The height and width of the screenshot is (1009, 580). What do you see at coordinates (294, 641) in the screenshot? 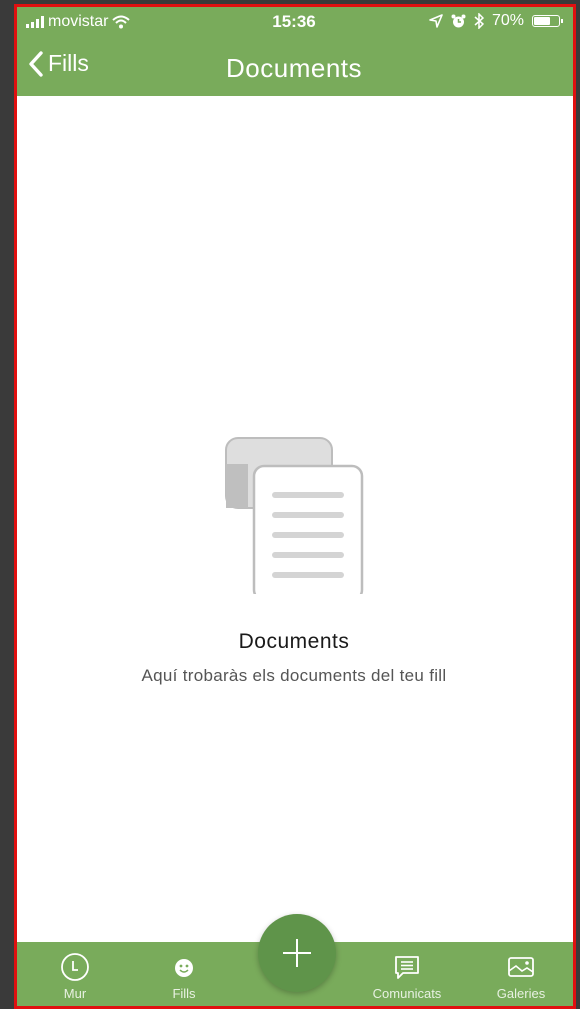
I see `empty-title: Documents` at bounding box center [294, 641].